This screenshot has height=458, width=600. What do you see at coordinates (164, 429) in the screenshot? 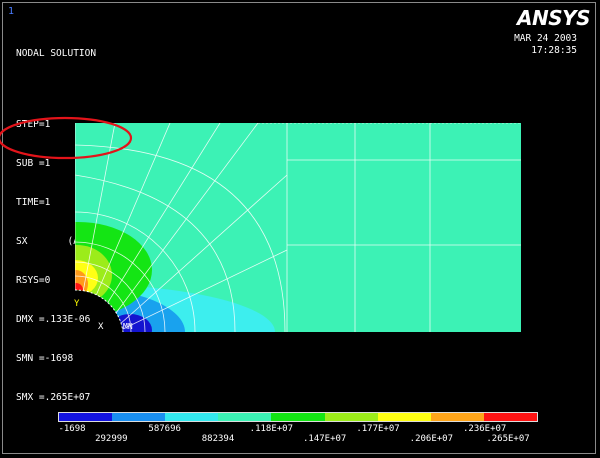
I see `legend-tick-2: 587696` at bounding box center [164, 429].